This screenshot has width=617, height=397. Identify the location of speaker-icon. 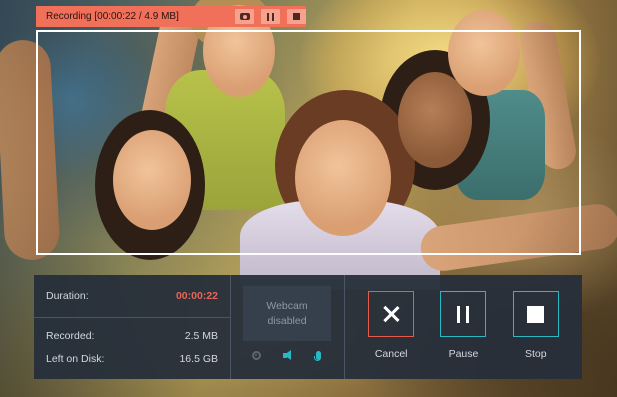
(286, 355).